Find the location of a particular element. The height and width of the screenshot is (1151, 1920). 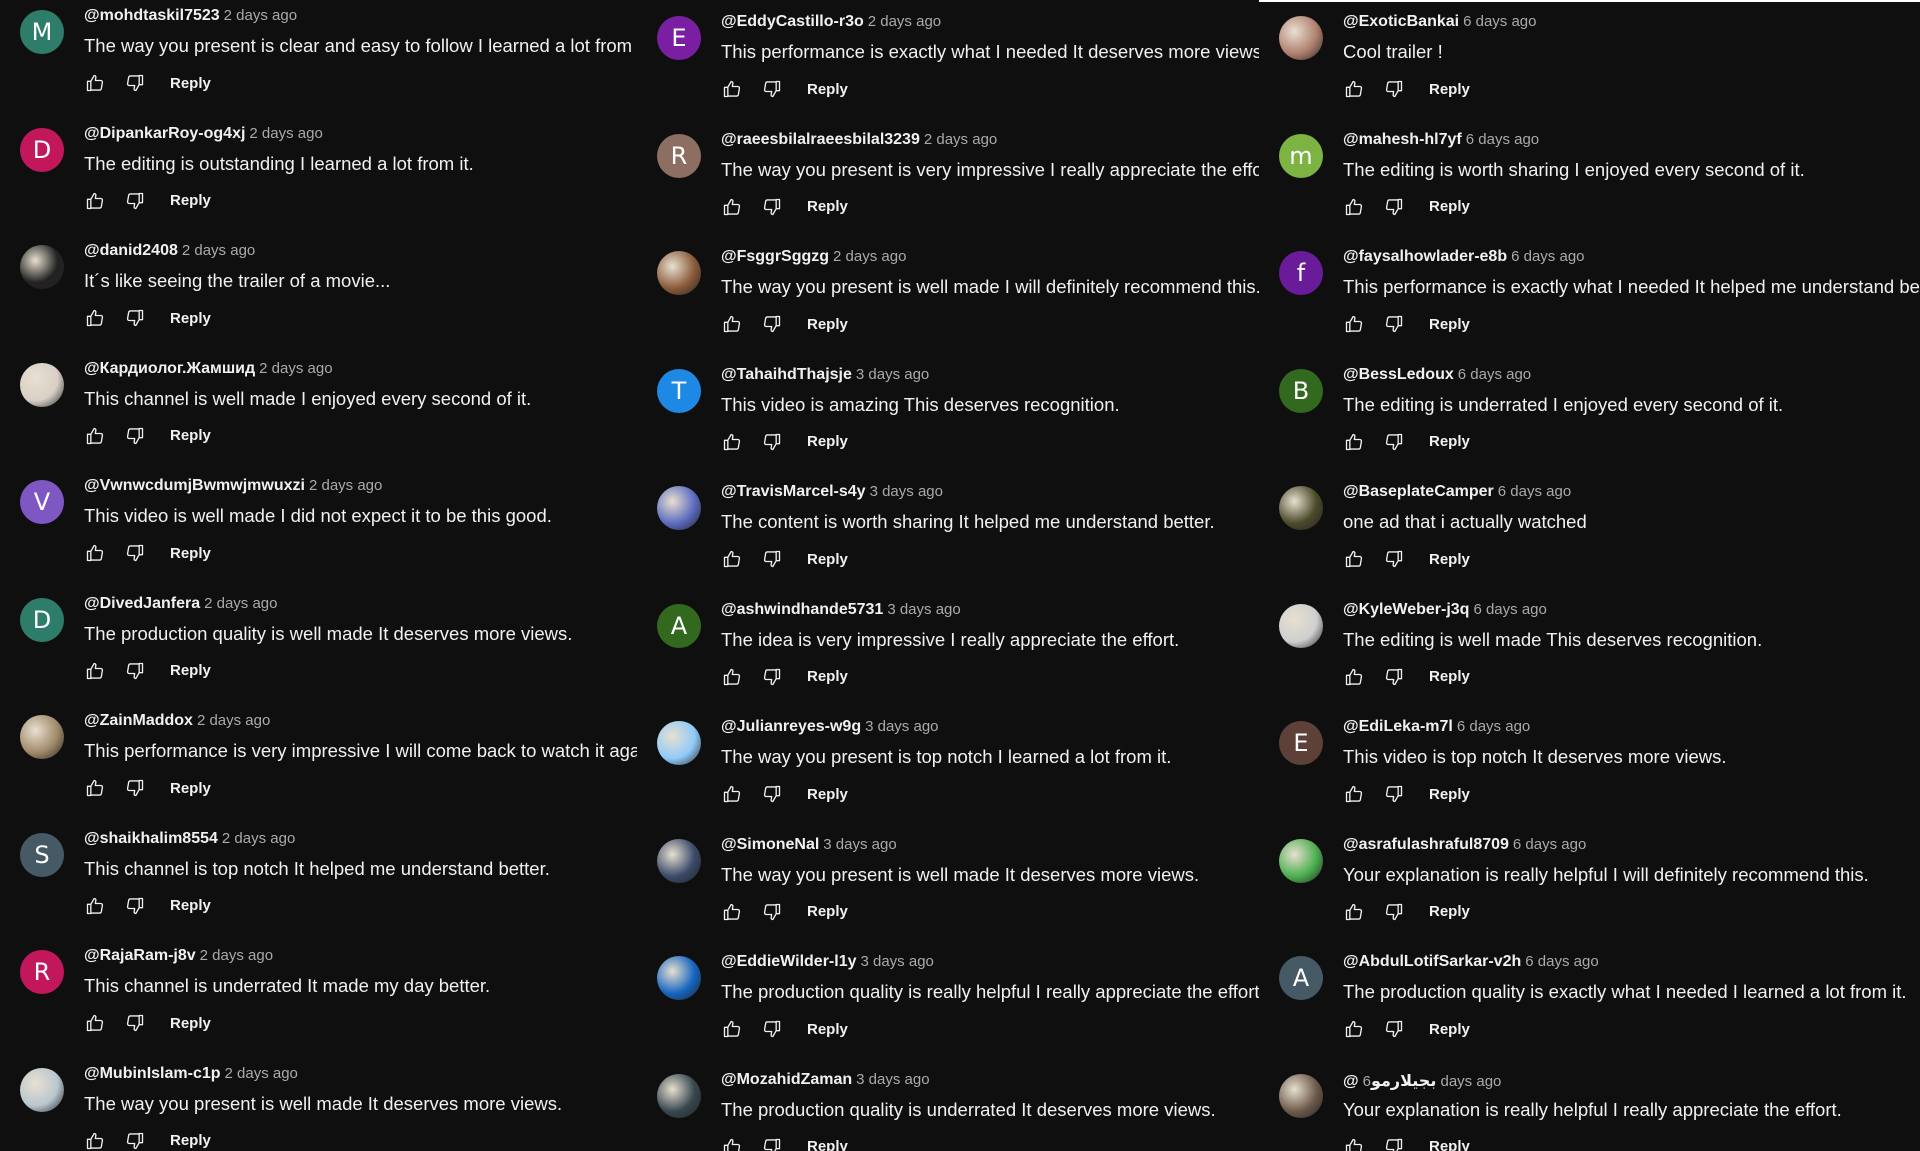

comment-author-handle: @MubinIslam-c1p is located at coordinates (152, 1073).